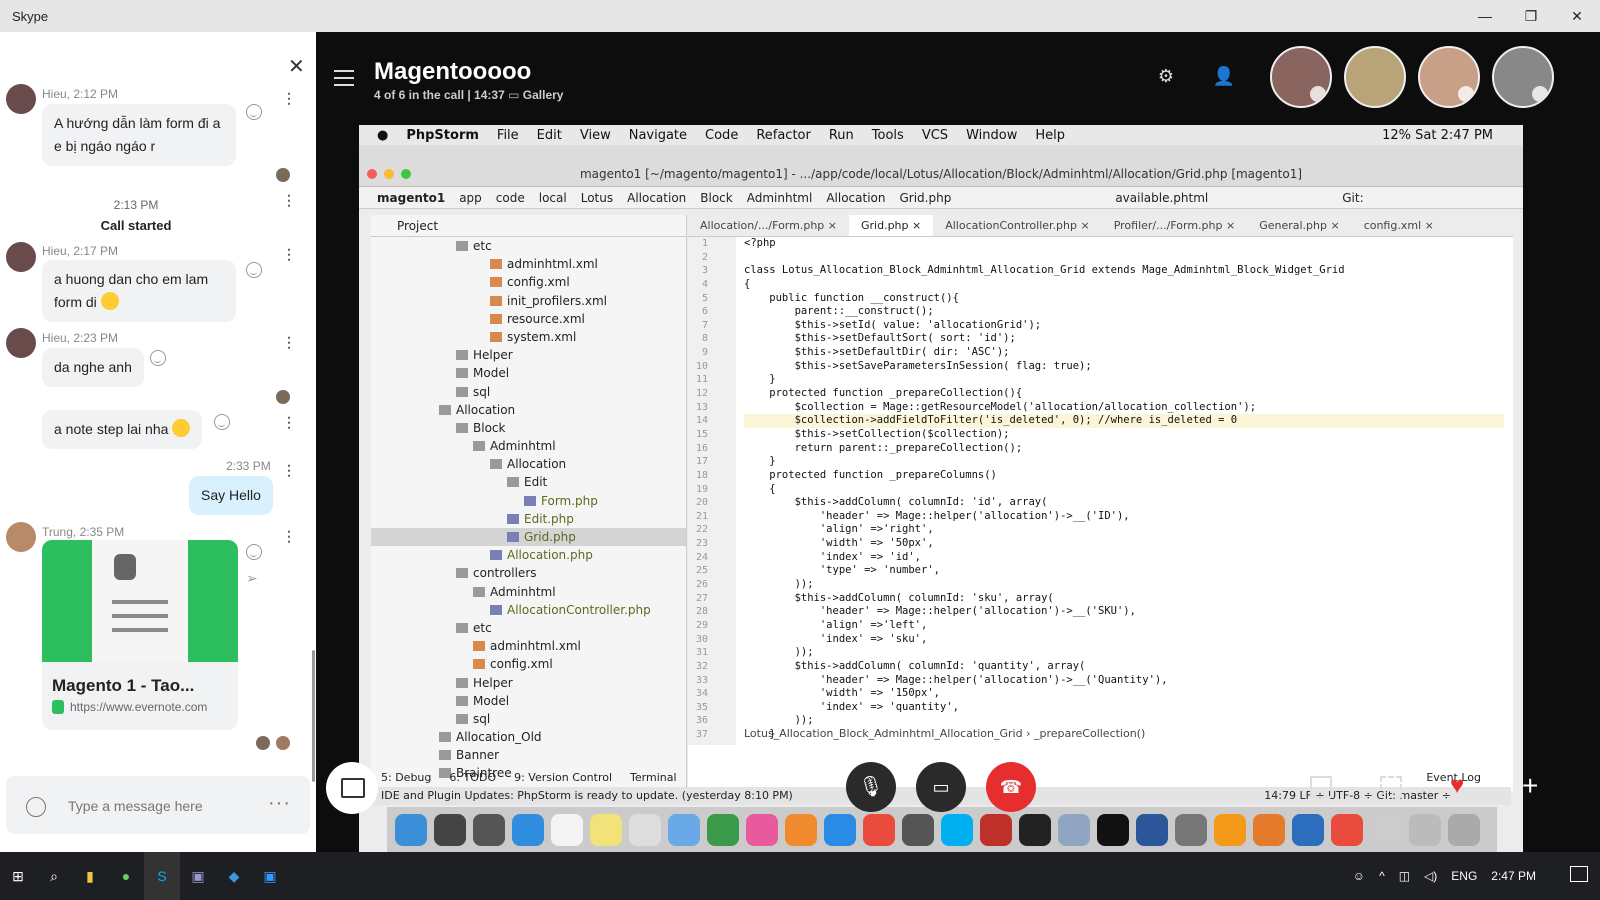 This screenshot has height=900, width=1600. I want to click on video-off-button: ▭, so click(941, 787).